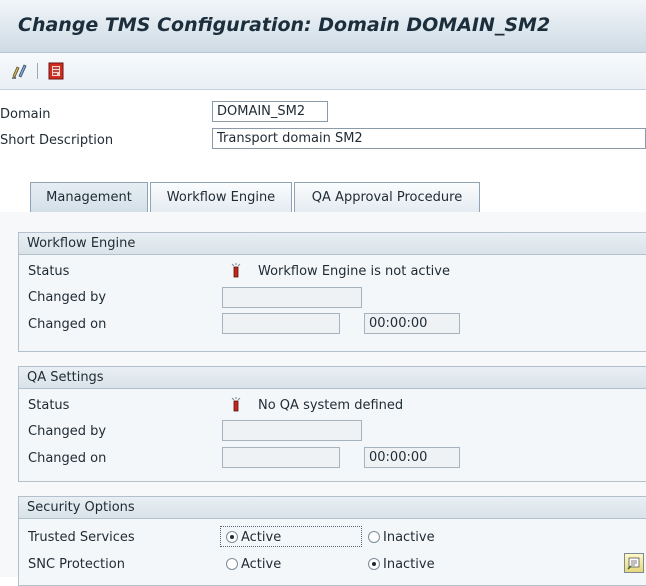  I want to click on qa-changed-on-date-field, so click(281, 457).